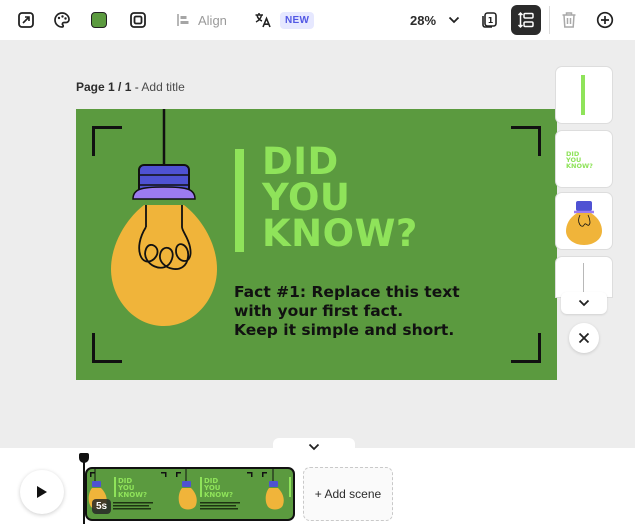 This screenshot has width=635, height=527. I want to click on svg-text: 1, so click(491, 20).